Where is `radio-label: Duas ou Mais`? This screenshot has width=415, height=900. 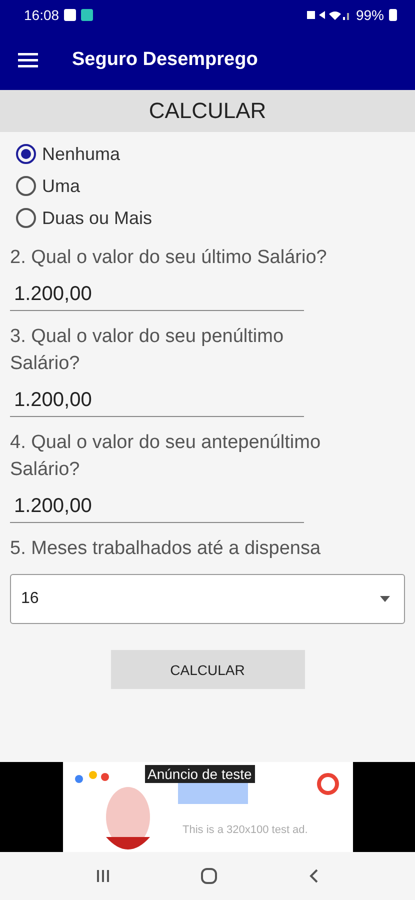
radio-label: Duas ou Mais is located at coordinates (97, 218).